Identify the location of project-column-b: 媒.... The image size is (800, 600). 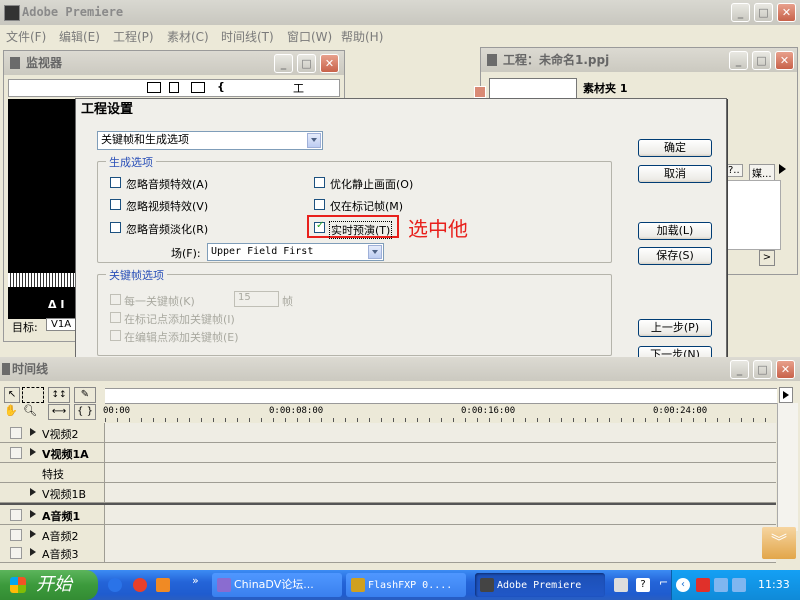
(762, 172).